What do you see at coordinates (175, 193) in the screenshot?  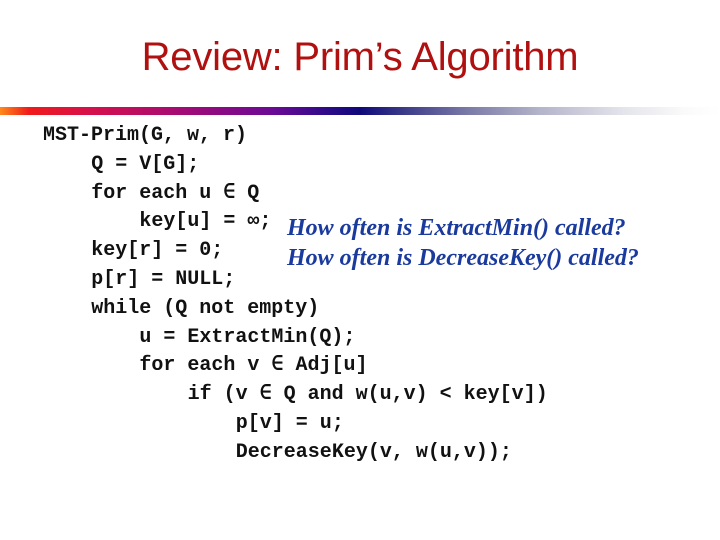 I see `code-line-for-each-u: for each u ∈ Q` at bounding box center [175, 193].